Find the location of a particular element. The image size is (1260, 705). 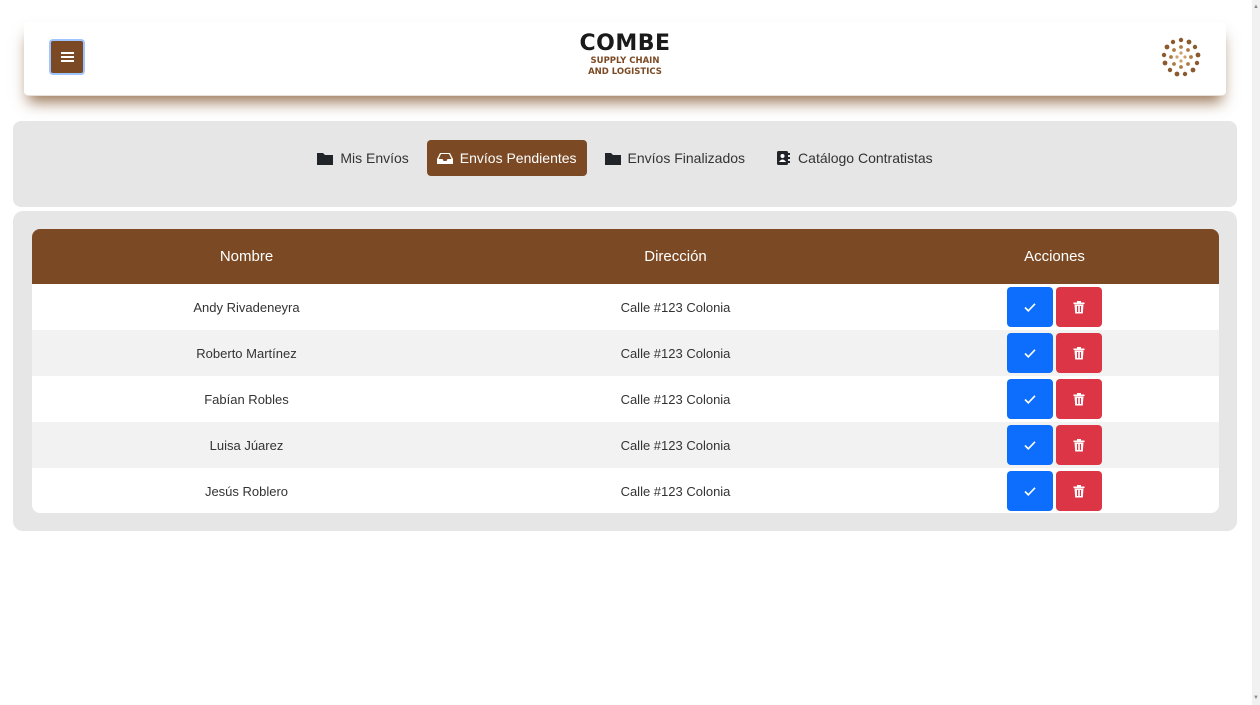

tab-label: Mis Envíos is located at coordinates (374, 158).